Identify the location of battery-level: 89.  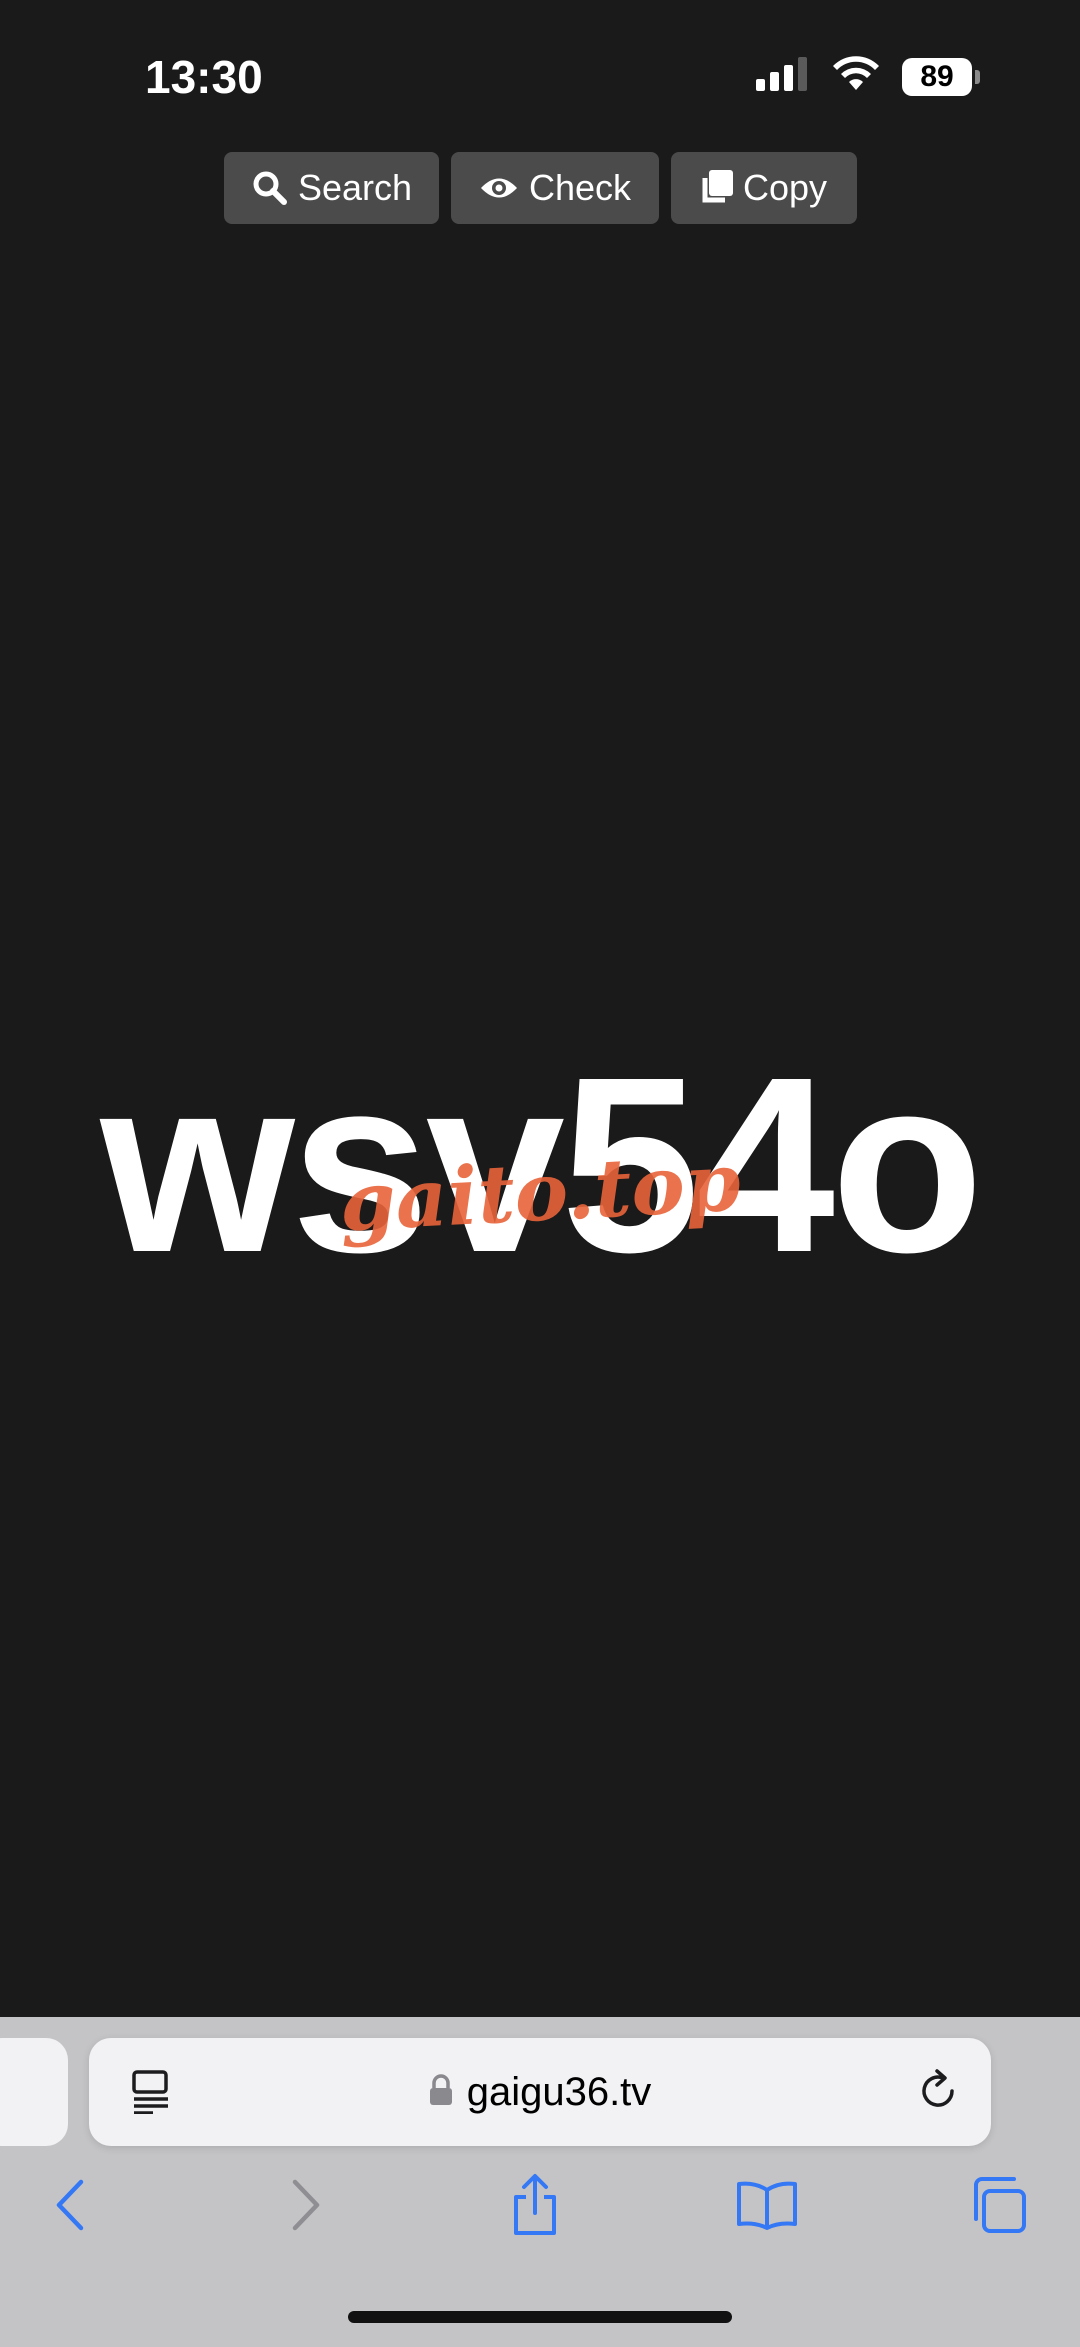
(937, 76).